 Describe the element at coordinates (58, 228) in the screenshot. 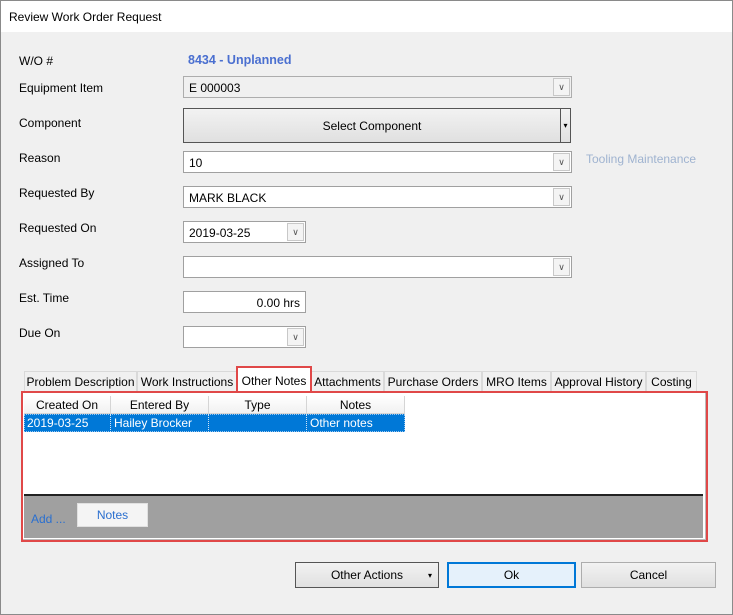

I see `requested-on-label: Requested On` at that location.